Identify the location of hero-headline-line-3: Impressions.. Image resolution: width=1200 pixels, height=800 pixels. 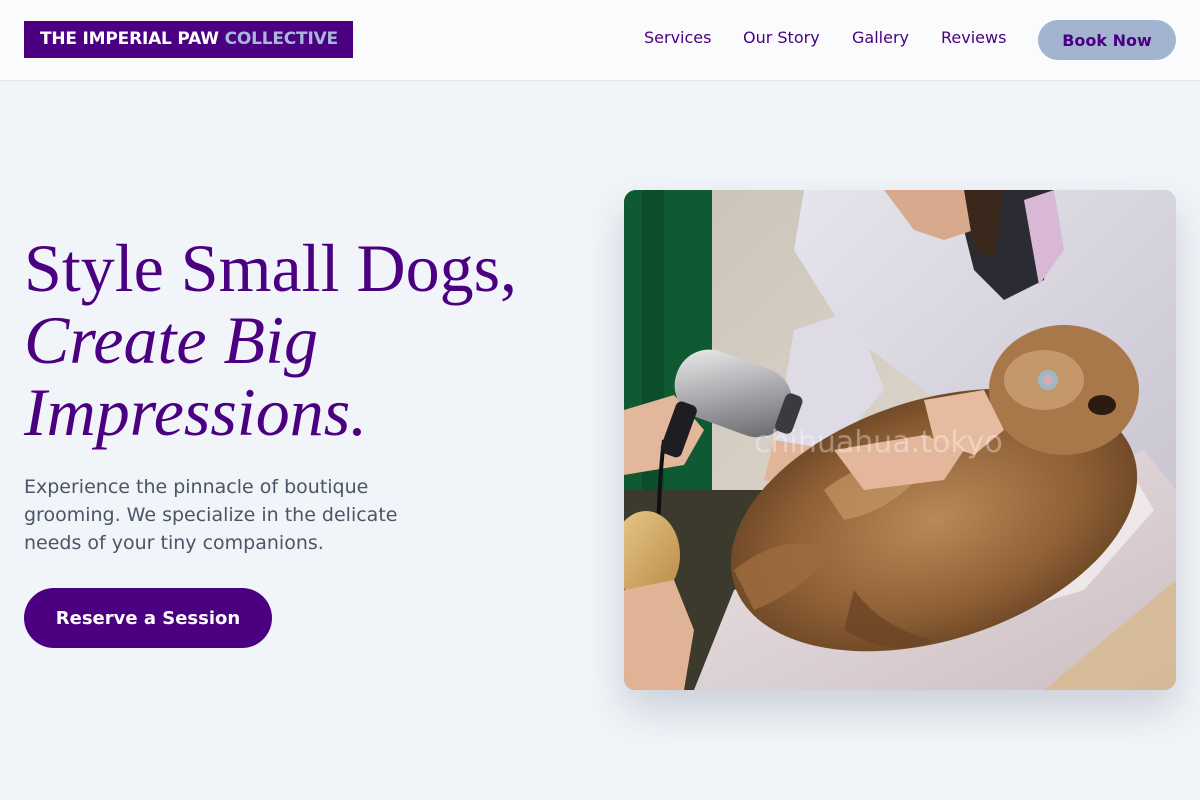
(196, 412).